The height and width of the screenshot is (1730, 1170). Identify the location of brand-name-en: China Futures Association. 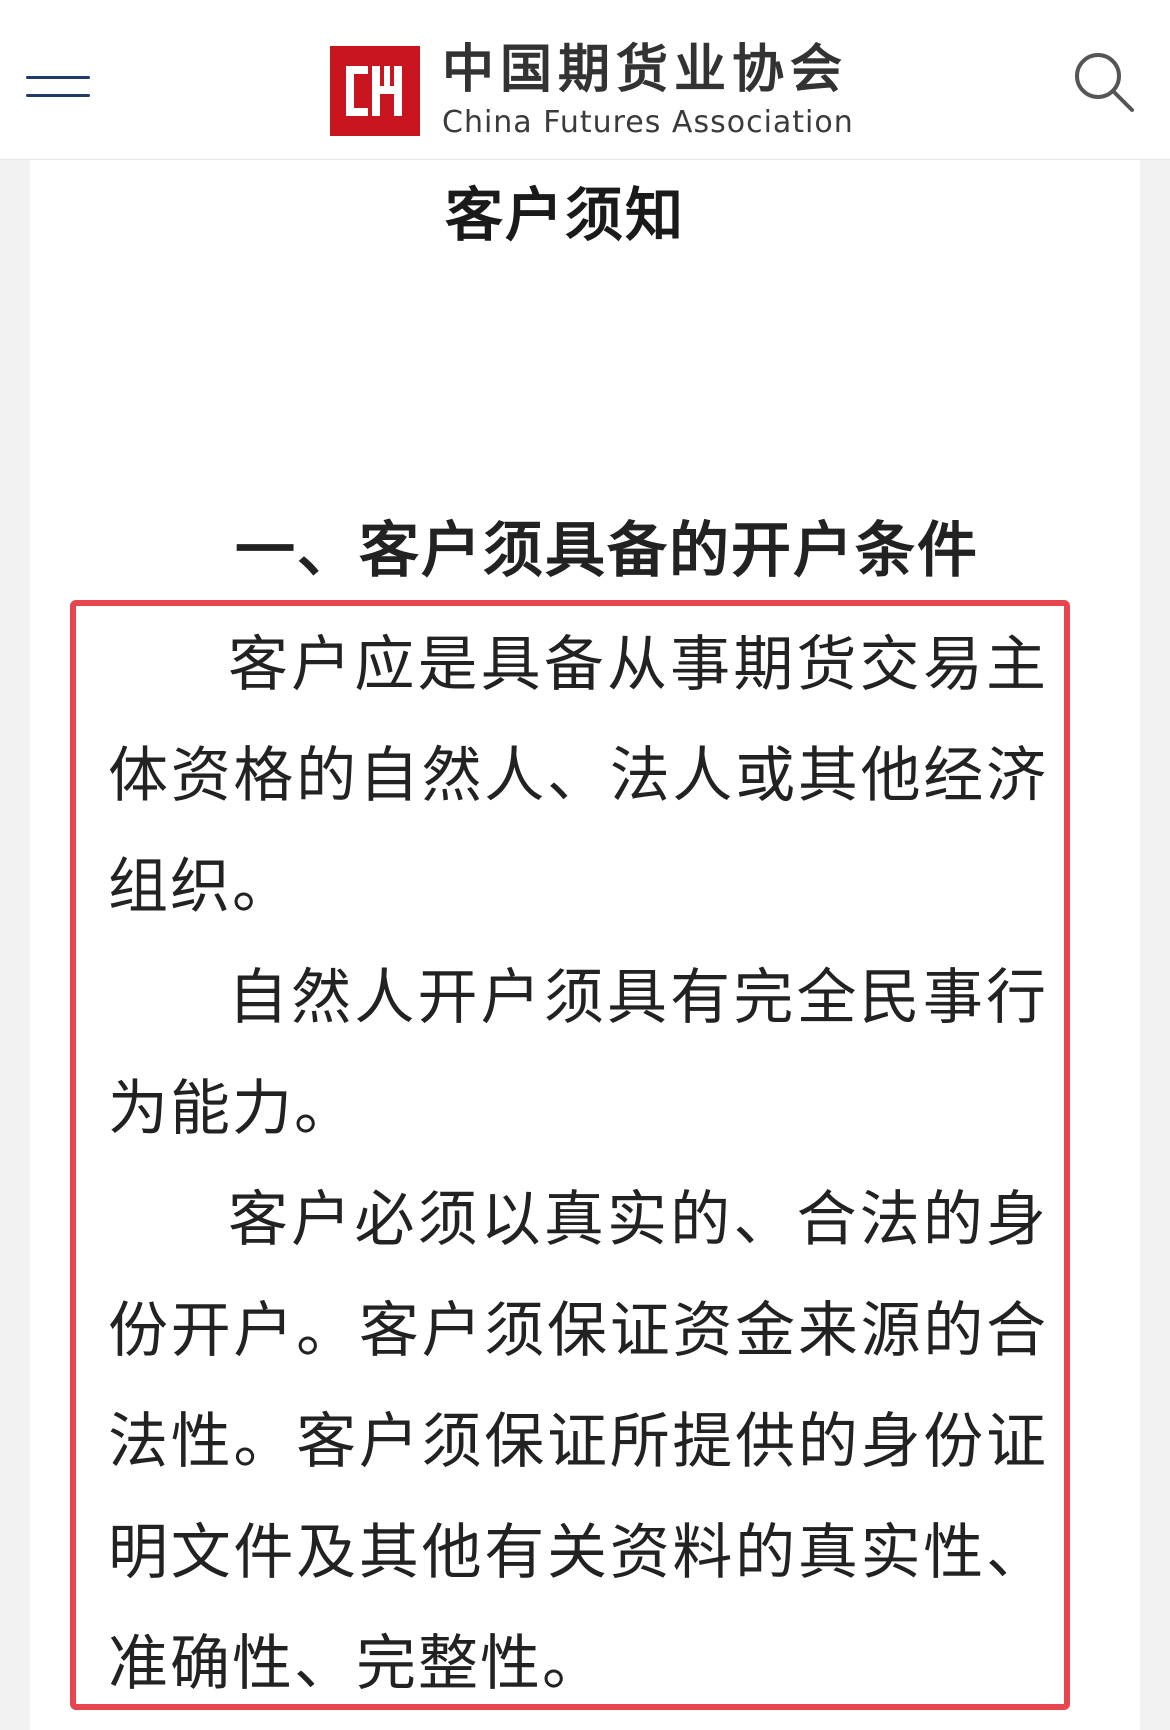
(648, 122).